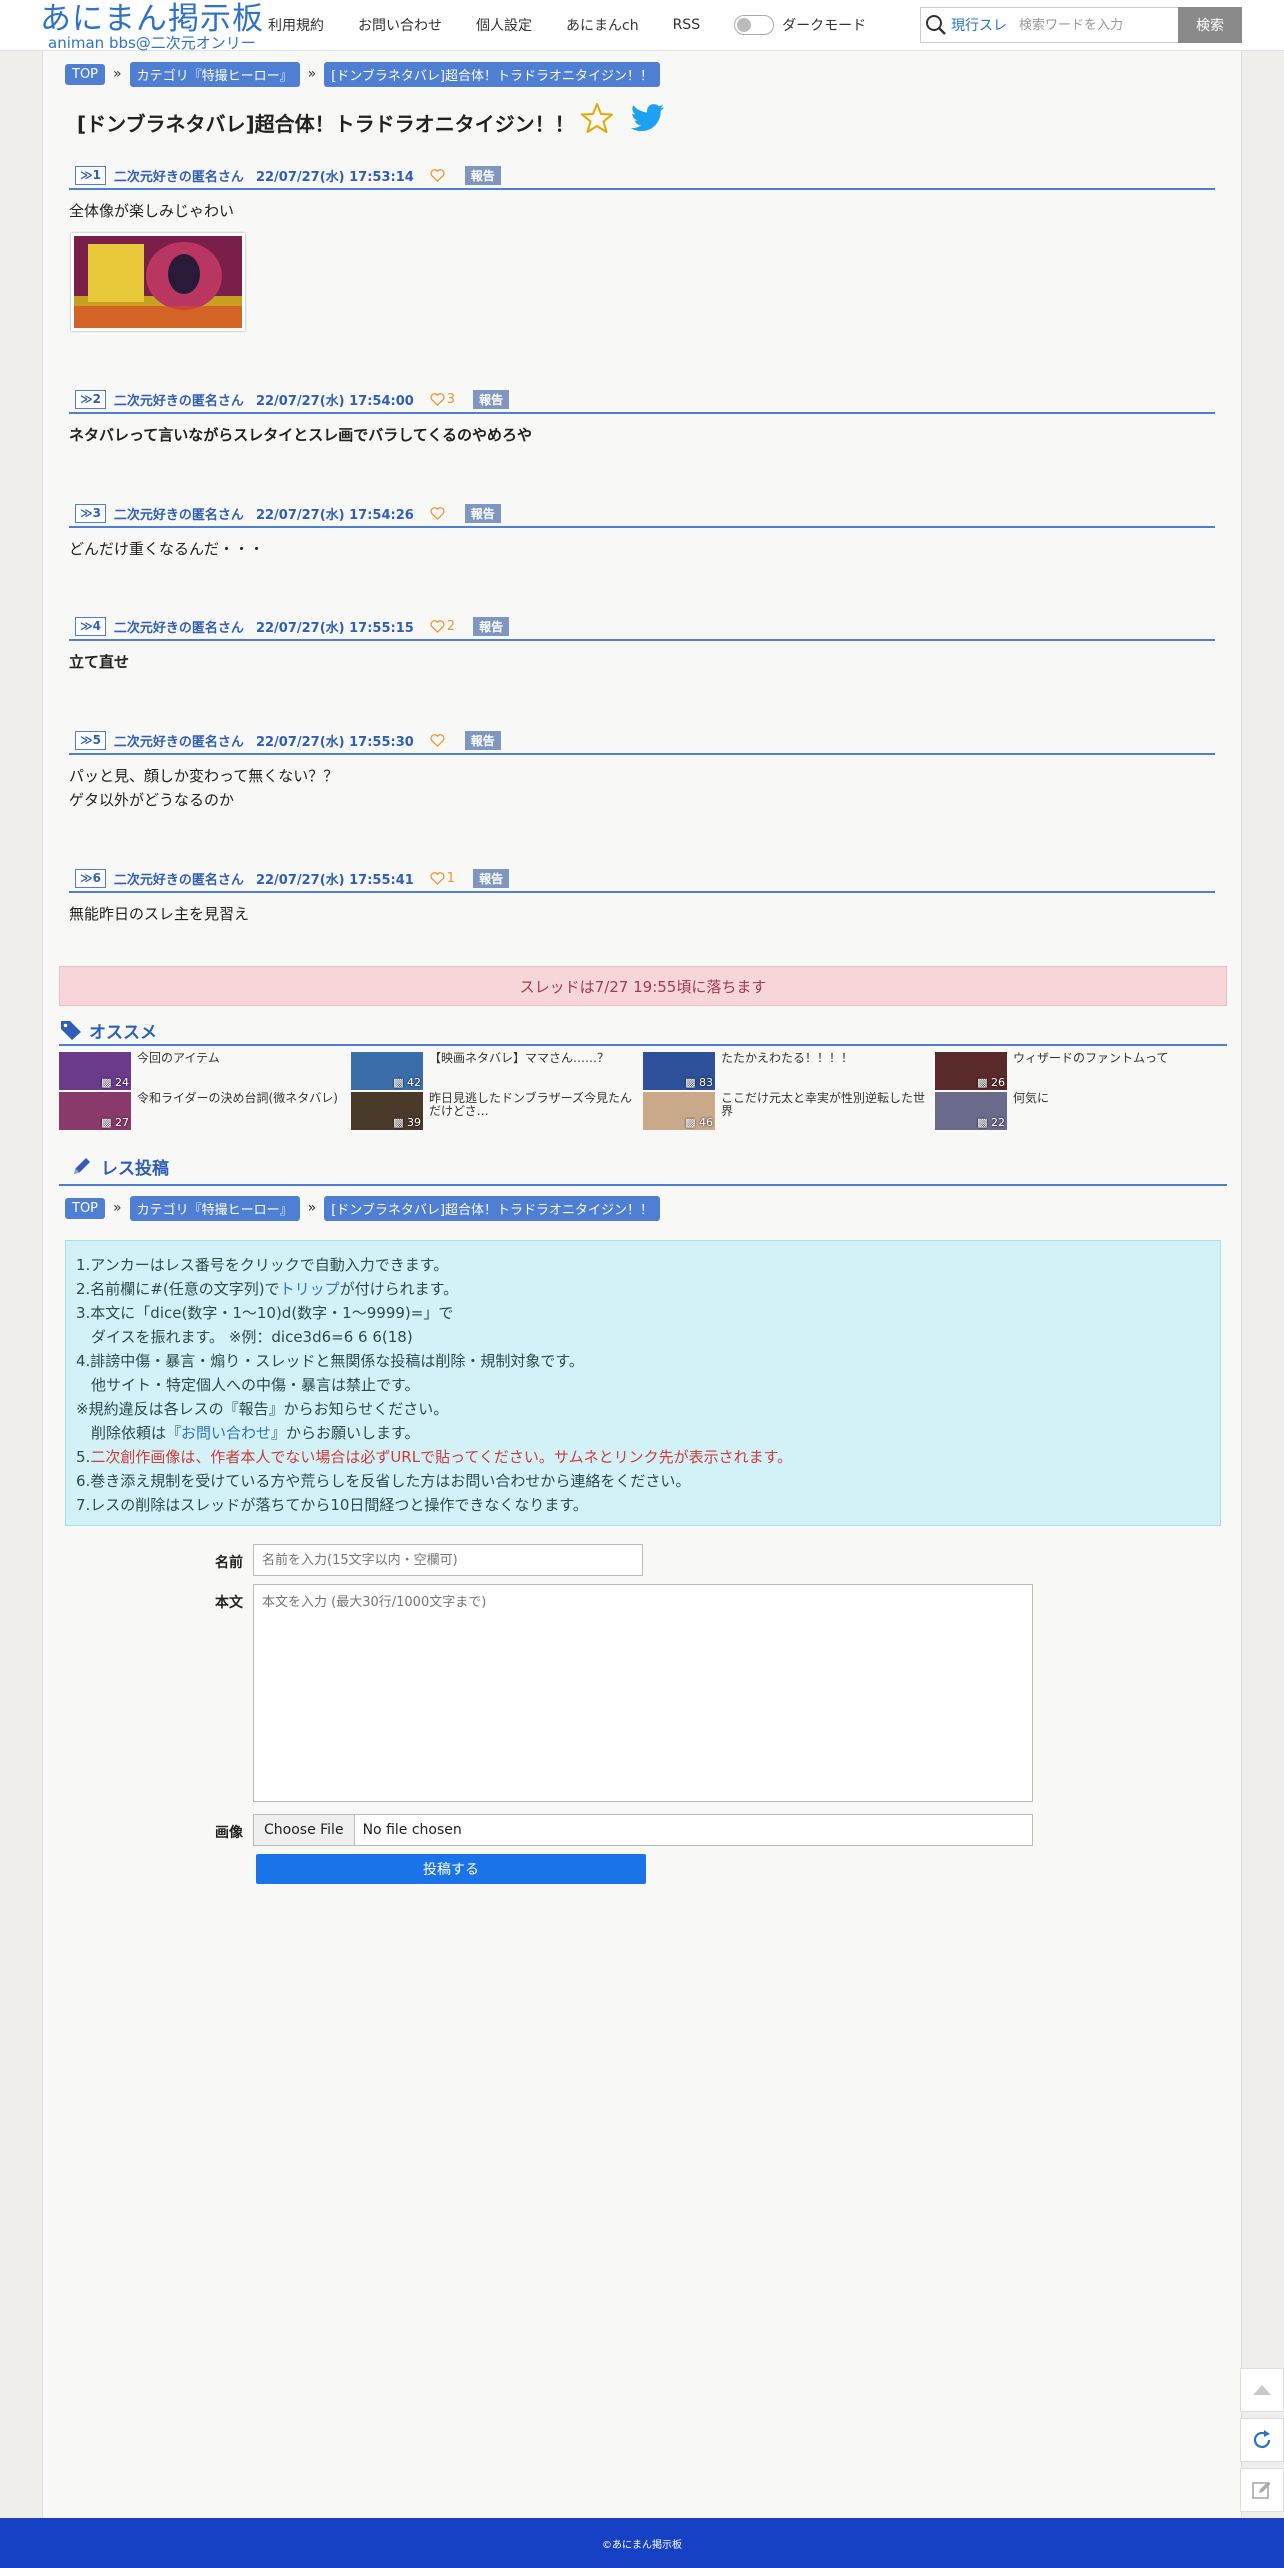 The image size is (1284, 2568). I want to click on recommend-item: ▩ 83 たたかえわたる！！！！, so click(788, 1071).